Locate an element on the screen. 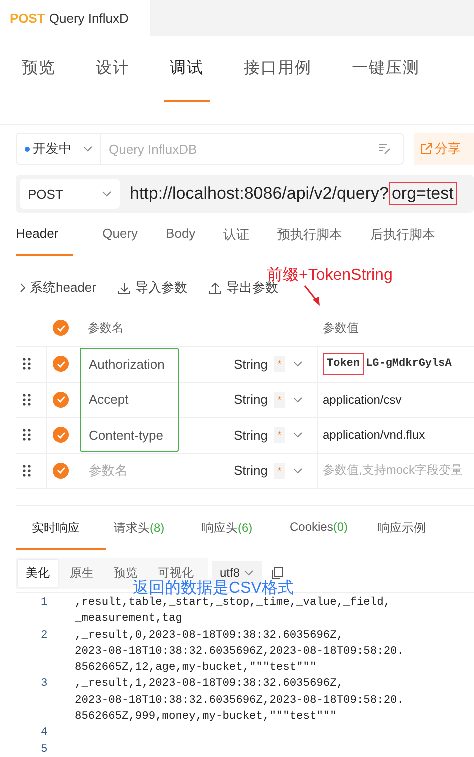  line-number: 4 is located at coordinates (44, 734).